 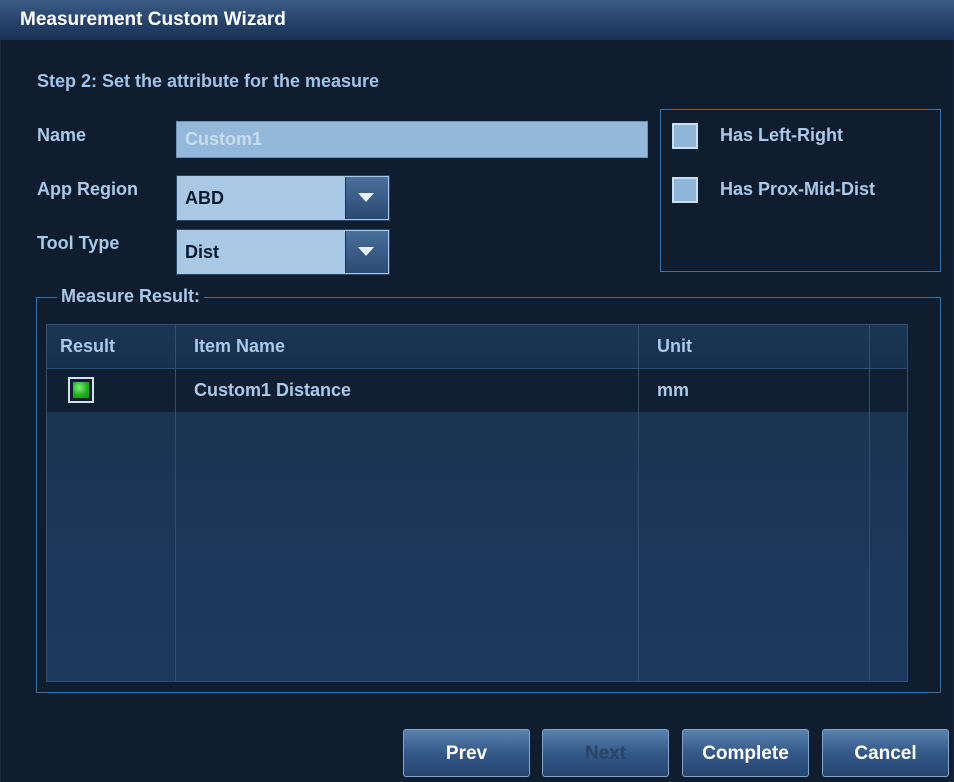 I want to click on cancel-button: Cancel, so click(x=885, y=753).